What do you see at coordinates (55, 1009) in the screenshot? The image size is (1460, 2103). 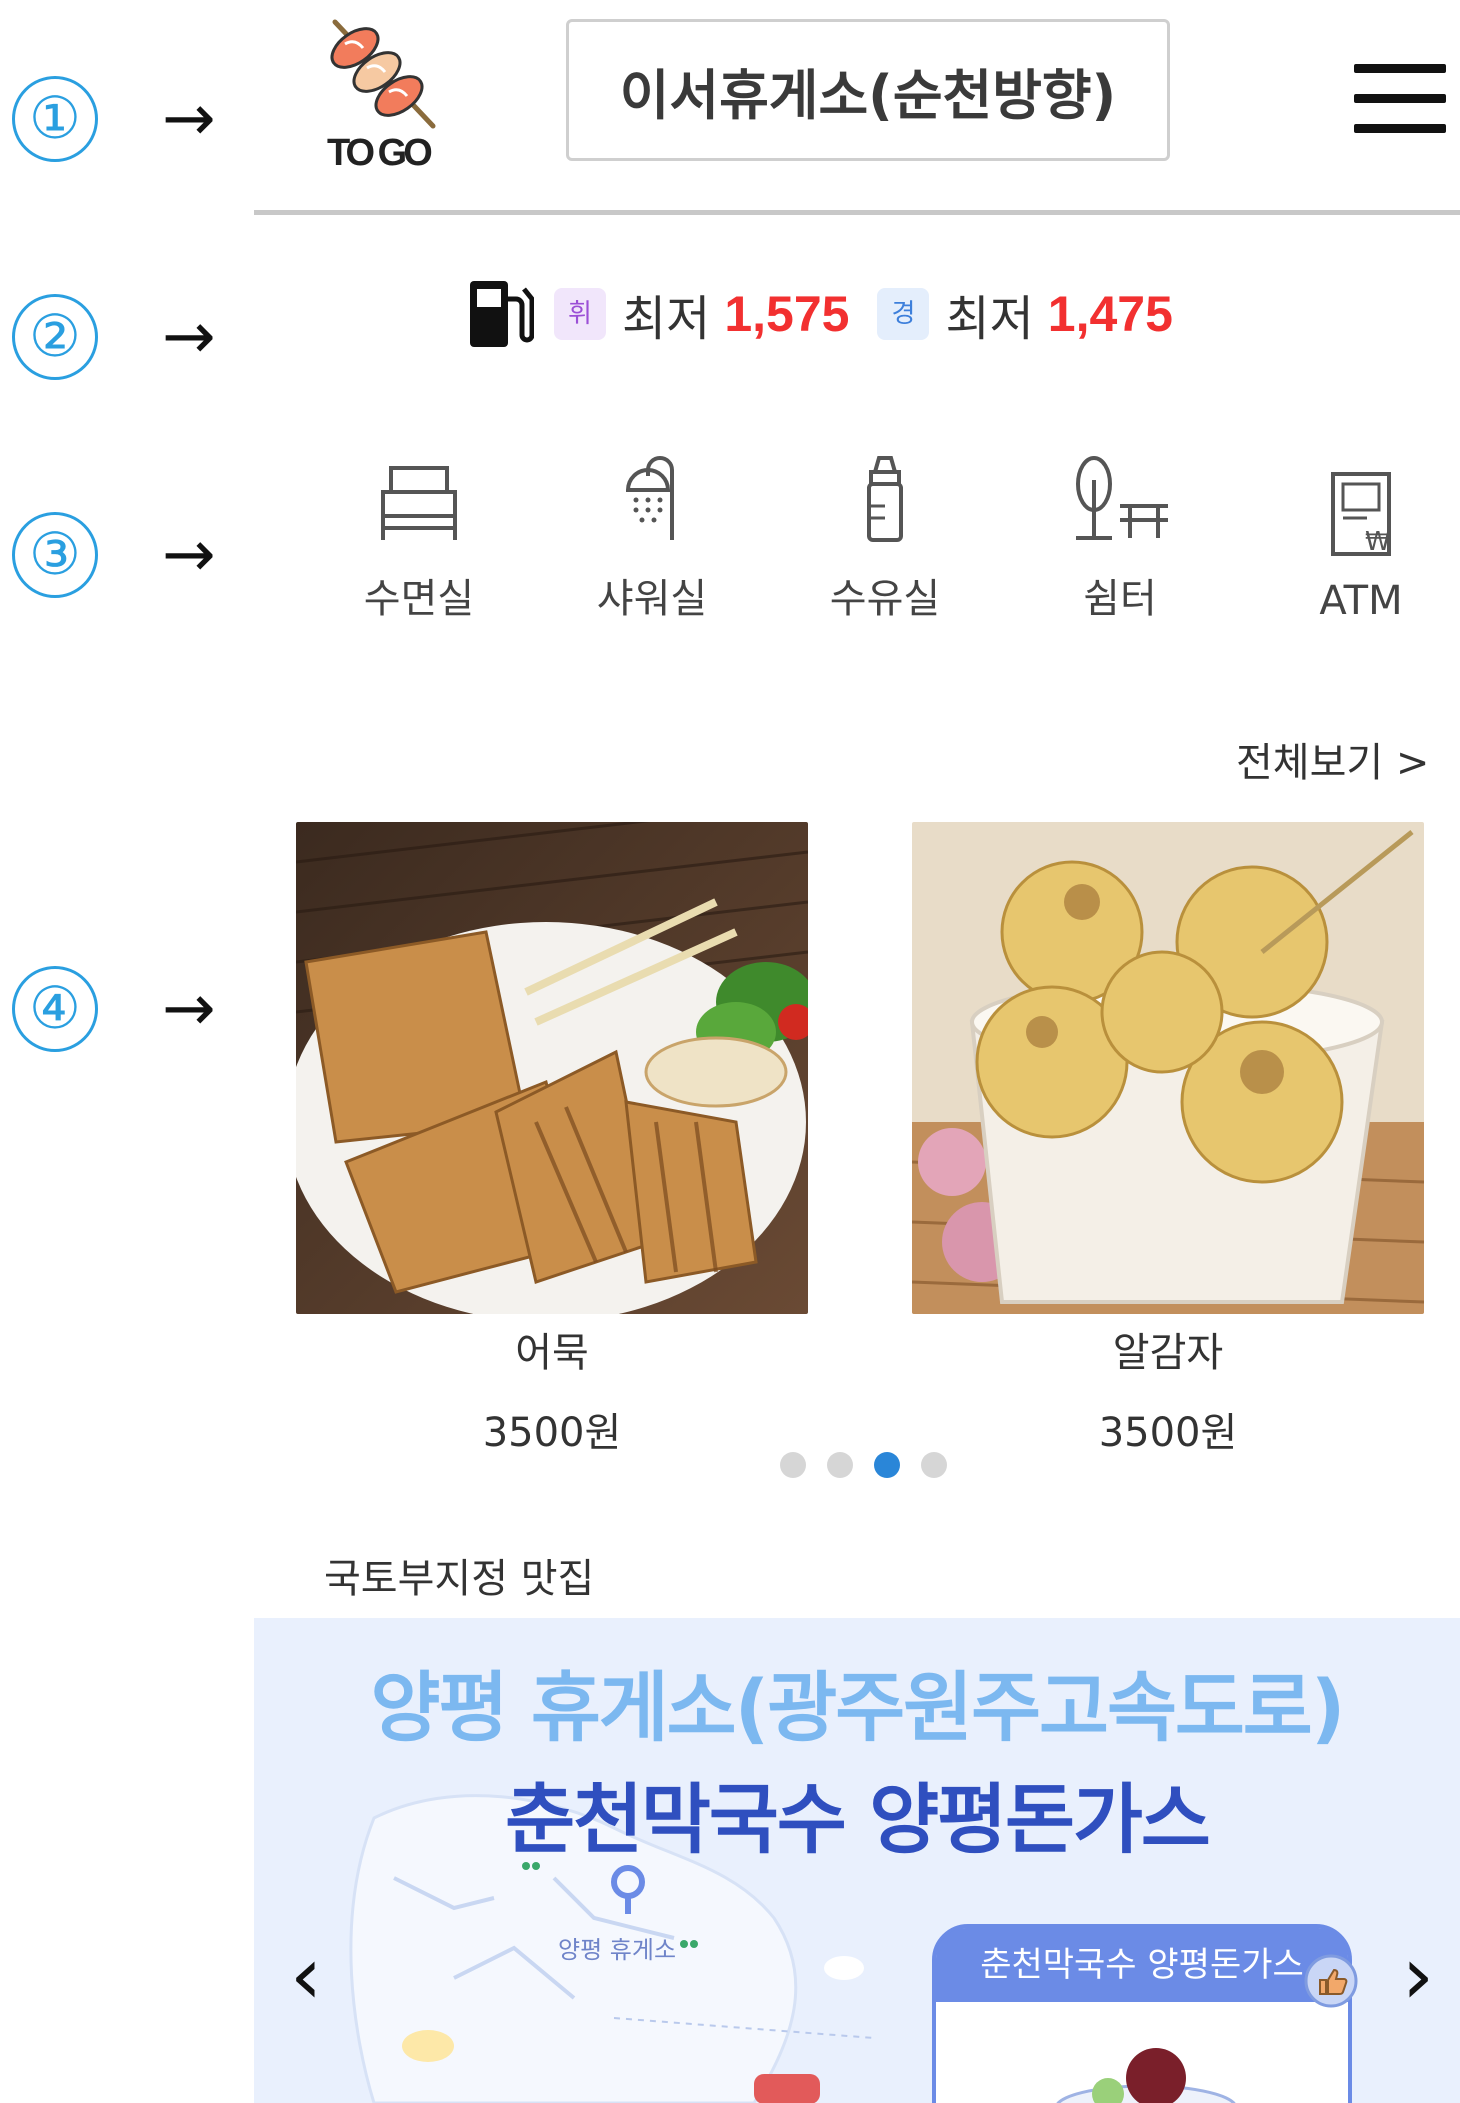 I see `step-number: ④` at bounding box center [55, 1009].